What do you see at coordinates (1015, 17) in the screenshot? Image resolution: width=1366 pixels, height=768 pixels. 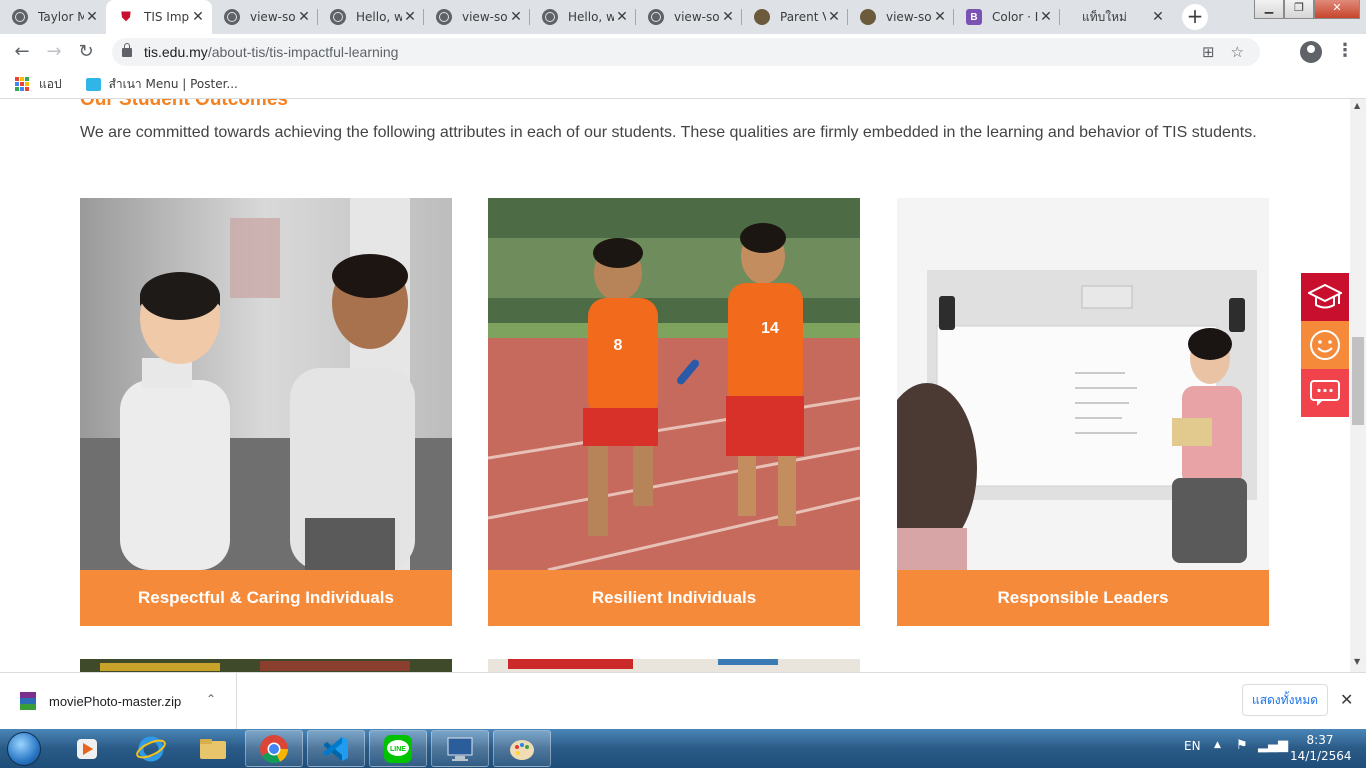 I see `tab-title: Color · I` at bounding box center [1015, 17].